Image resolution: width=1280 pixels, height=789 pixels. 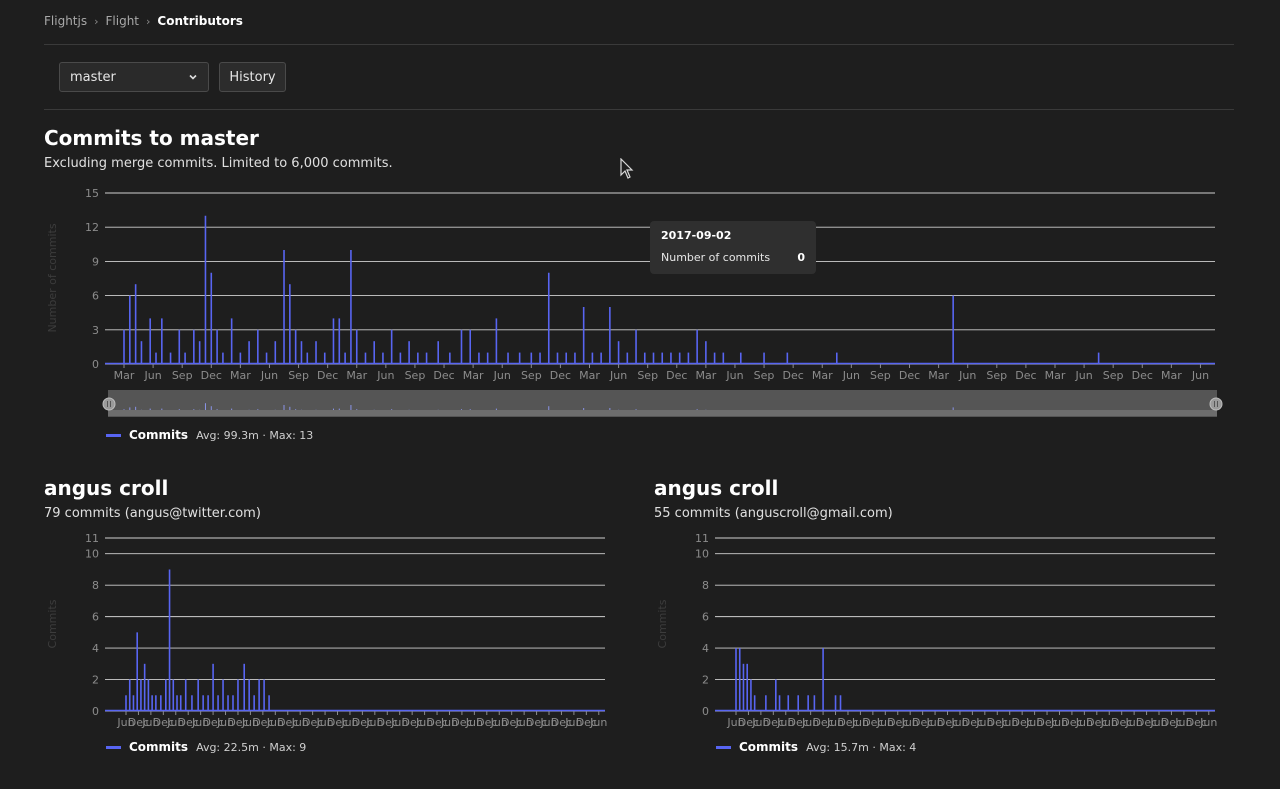 I want to click on legend-stats: Avg: 99.3m · Max: 13, so click(x=255, y=435).